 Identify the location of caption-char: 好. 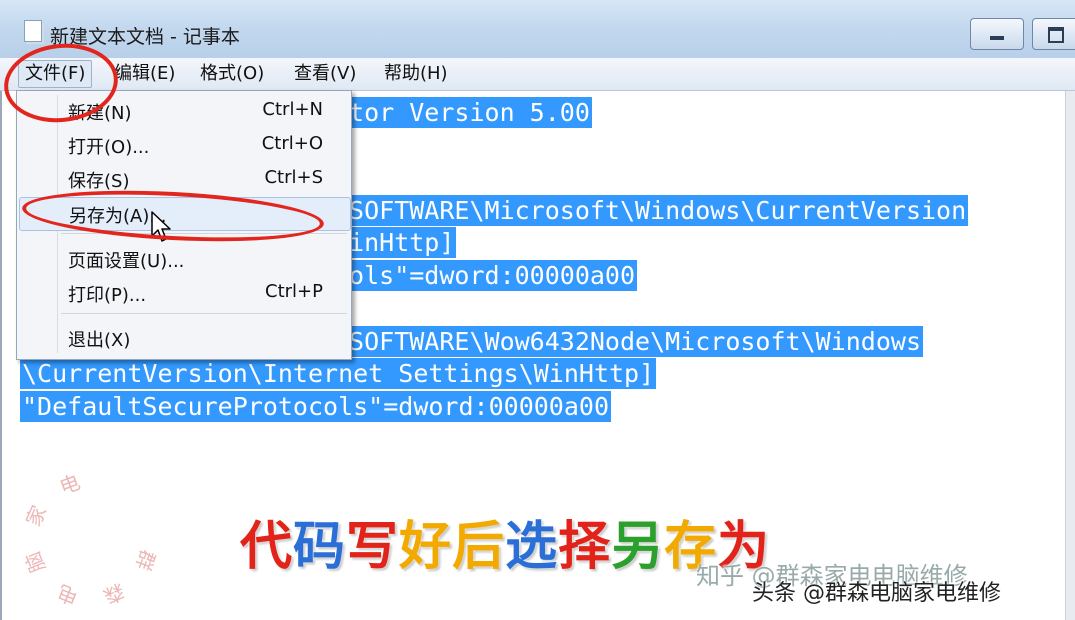
(425, 547).